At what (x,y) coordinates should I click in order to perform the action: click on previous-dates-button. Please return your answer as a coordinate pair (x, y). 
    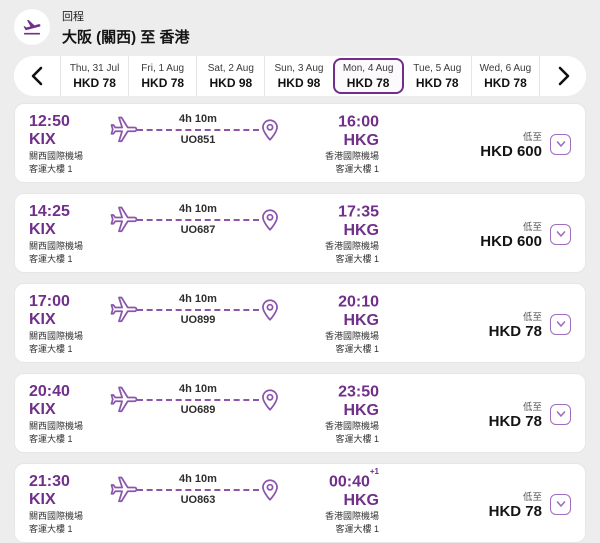
    Looking at the image, I should click on (37, 76).